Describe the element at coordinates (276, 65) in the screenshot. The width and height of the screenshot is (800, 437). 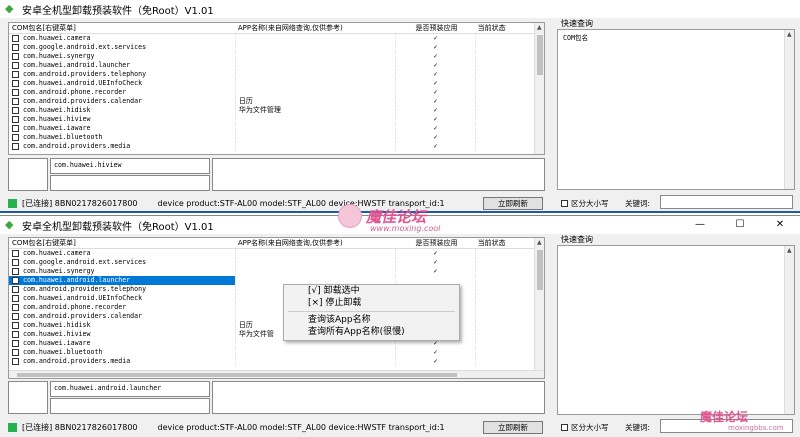
I see `table-row: com.huawei.android.launcher ✓` at that location.